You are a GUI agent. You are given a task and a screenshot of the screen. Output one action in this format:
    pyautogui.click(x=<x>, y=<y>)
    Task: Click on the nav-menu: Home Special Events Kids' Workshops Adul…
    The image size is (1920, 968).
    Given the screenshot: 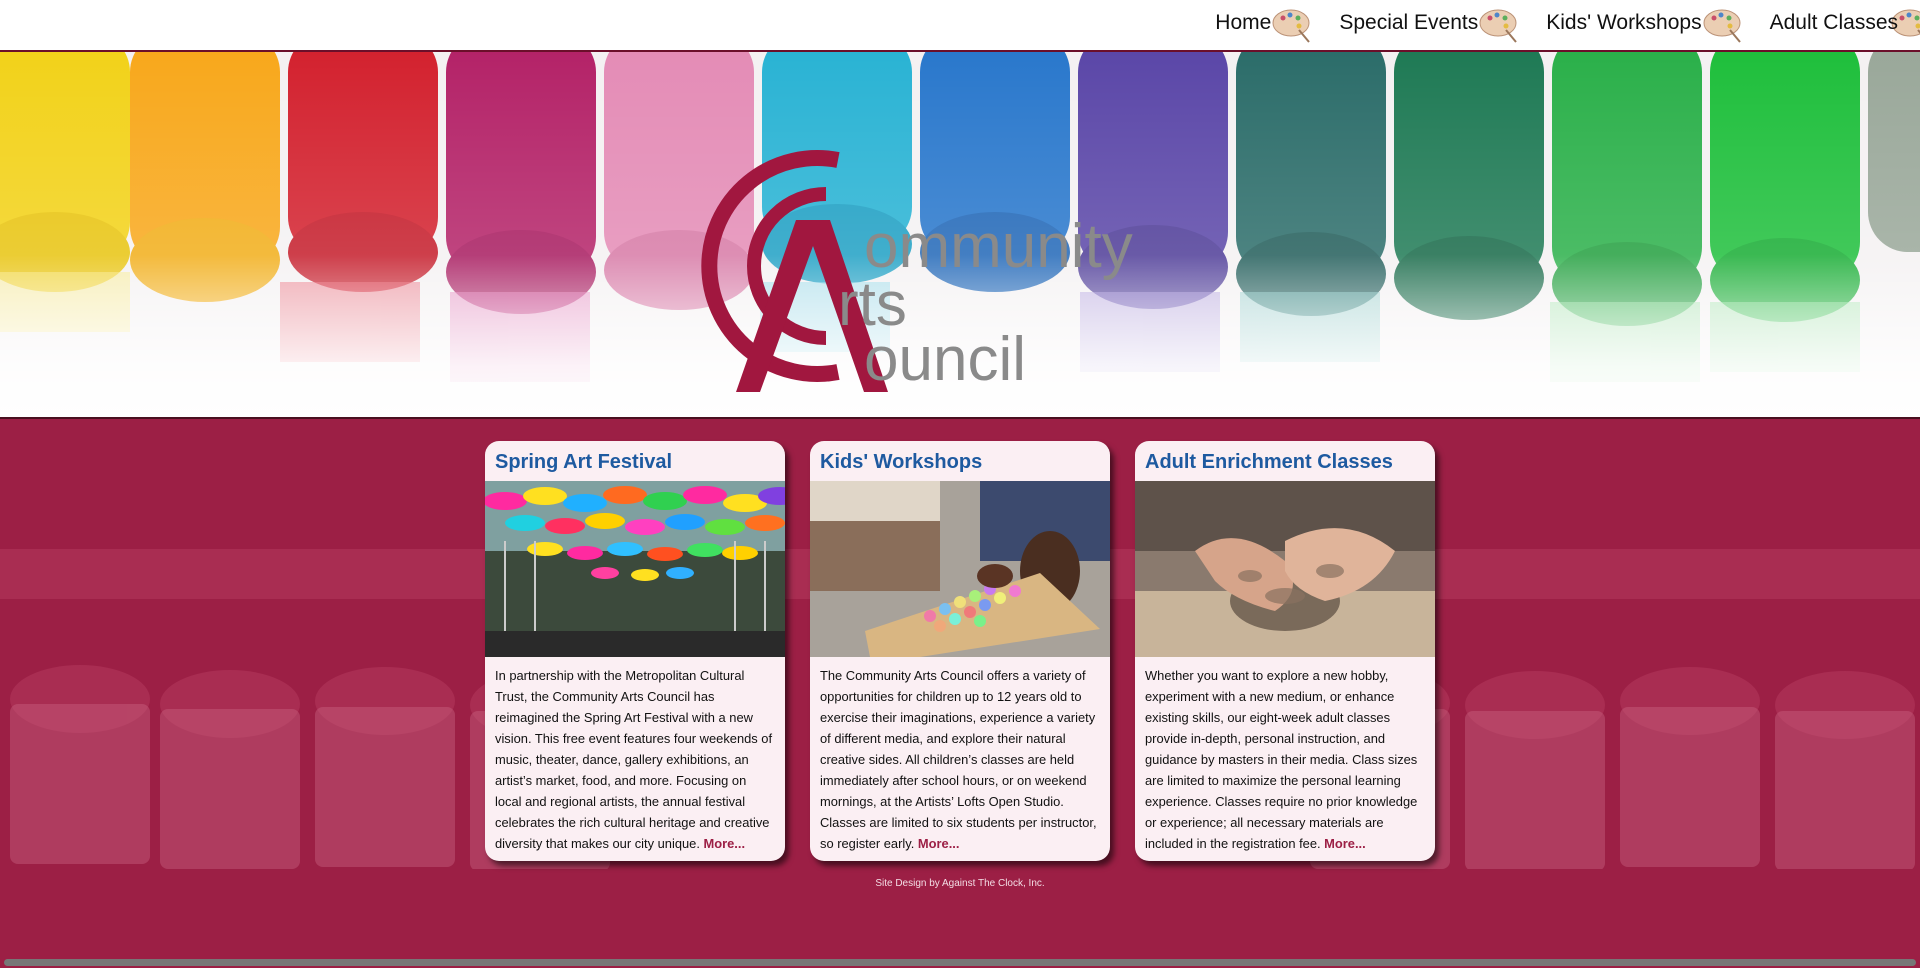 What is the action you would take?
    pyautogui.click(x=1567, y=25)
    